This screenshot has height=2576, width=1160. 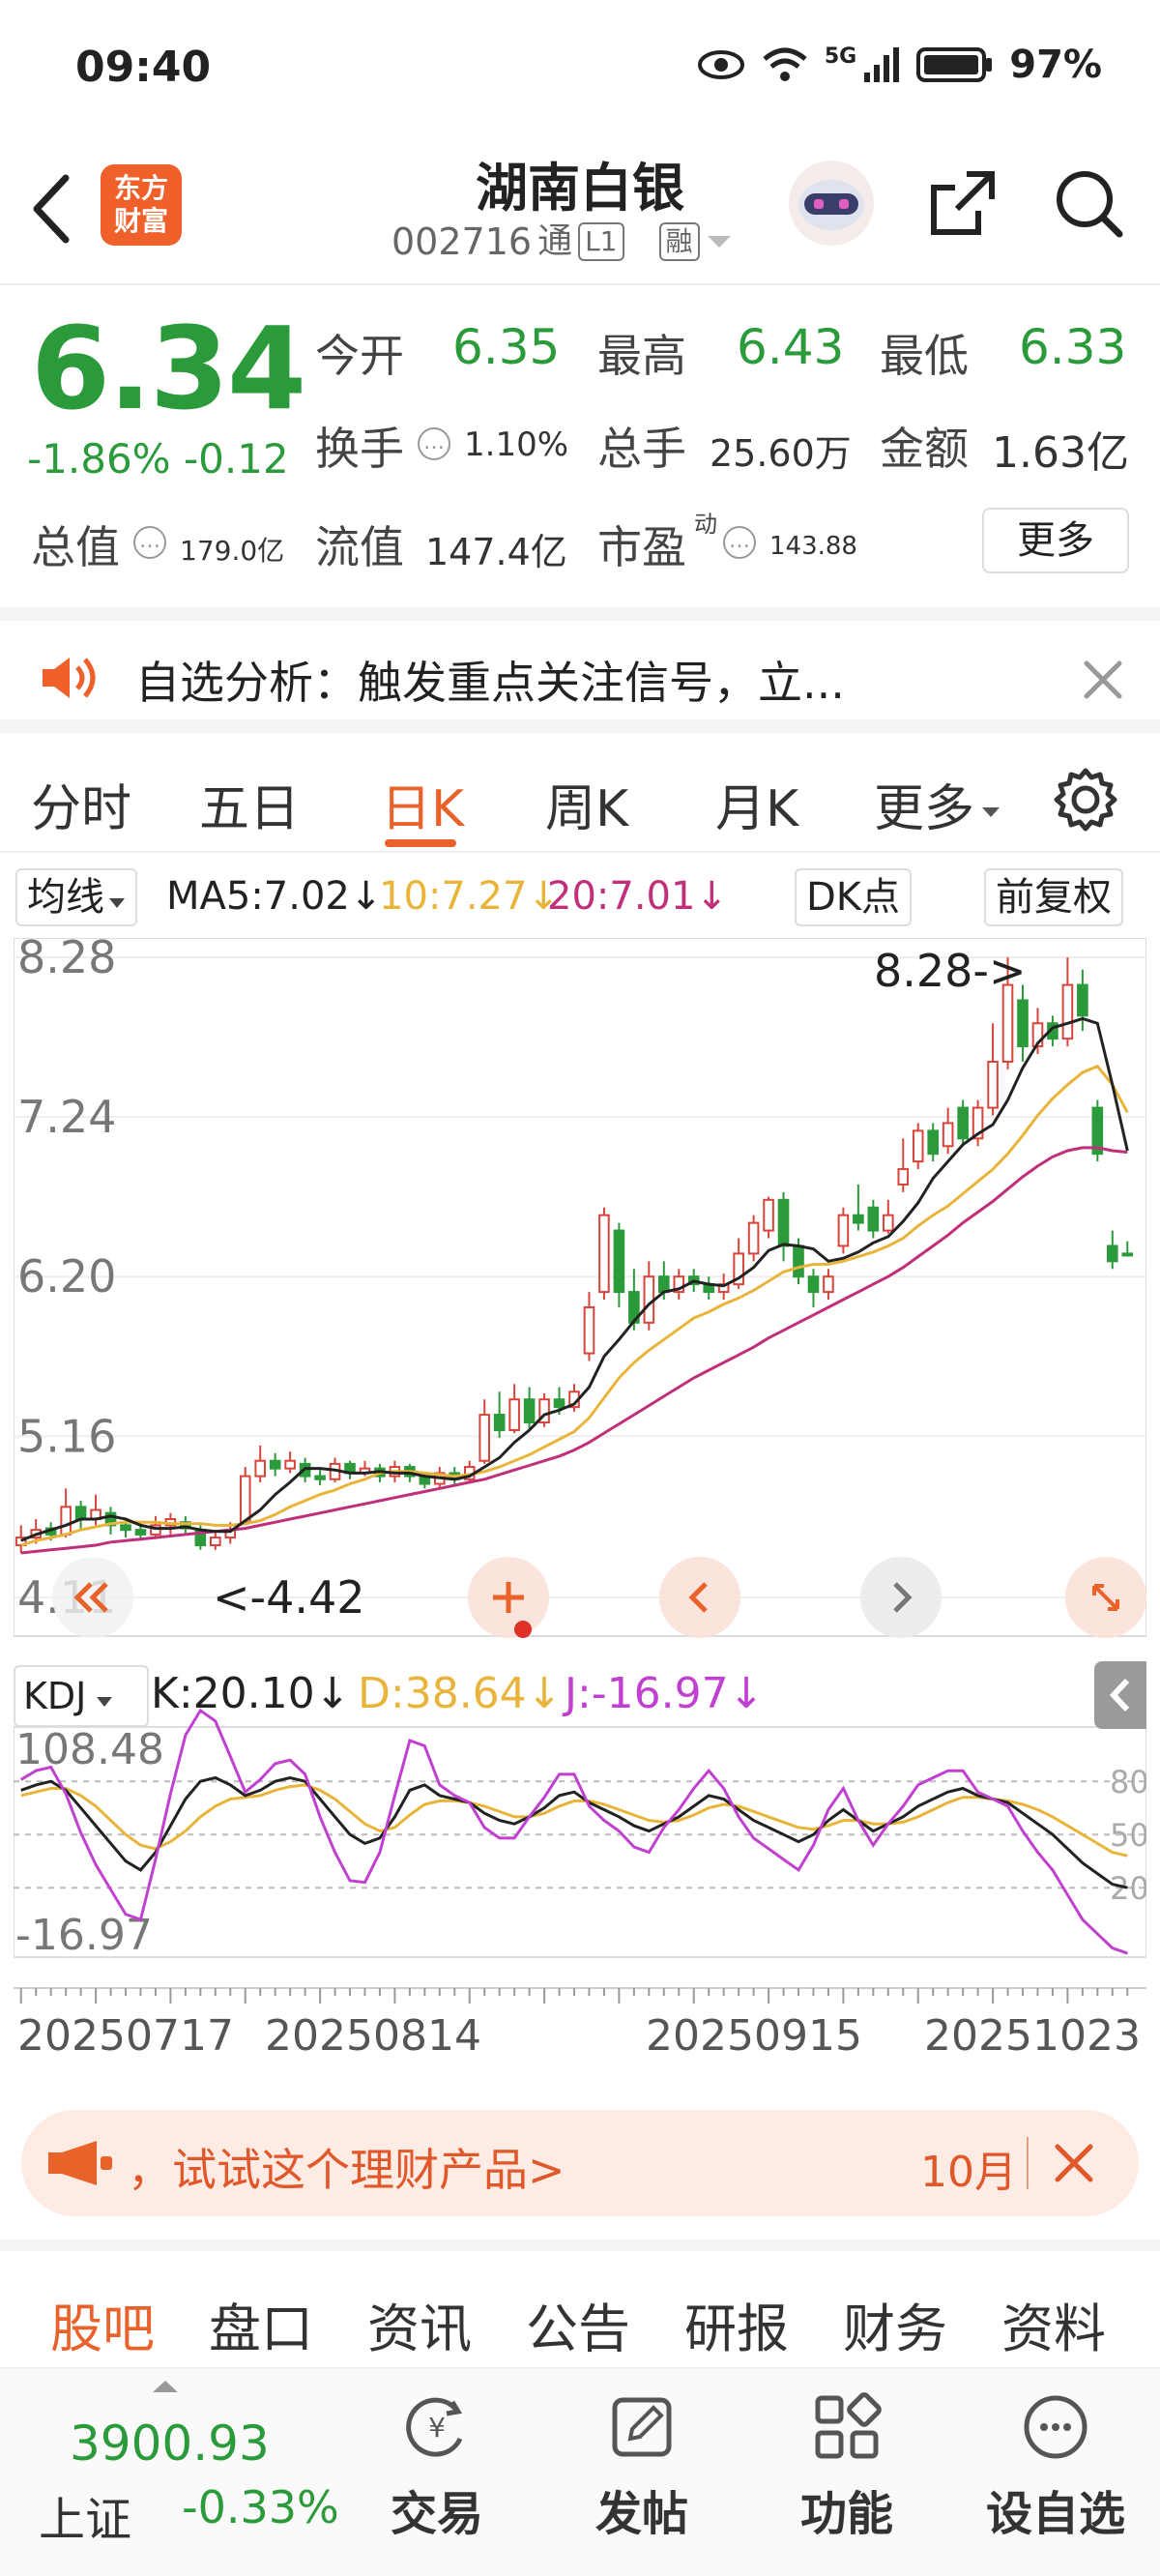 I want to click on add-drawing-button, so click(x=508, y=1597).